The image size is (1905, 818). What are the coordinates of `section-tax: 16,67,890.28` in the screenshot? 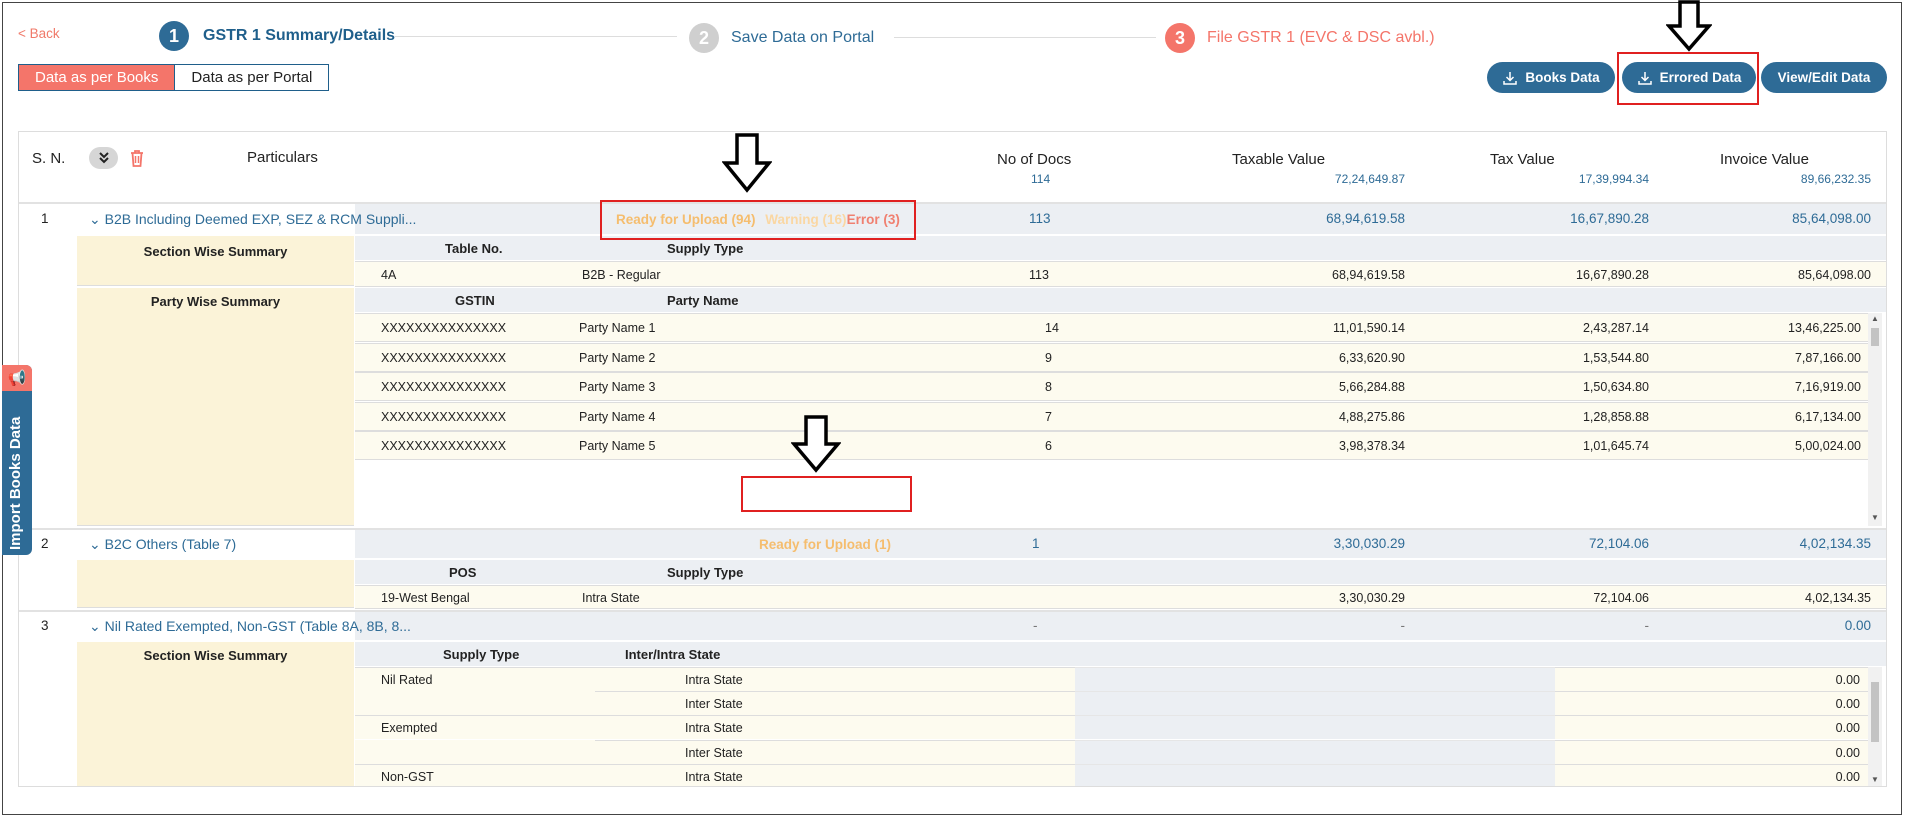 It's located at (1609, 218).